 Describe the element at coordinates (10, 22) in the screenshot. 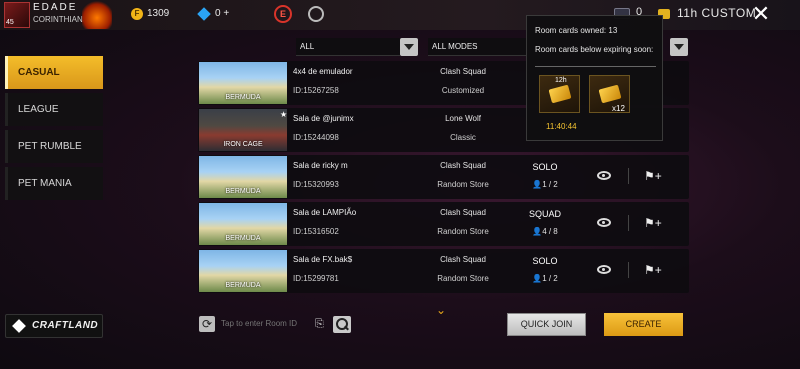

I see `avatar-level: 45` at that location.